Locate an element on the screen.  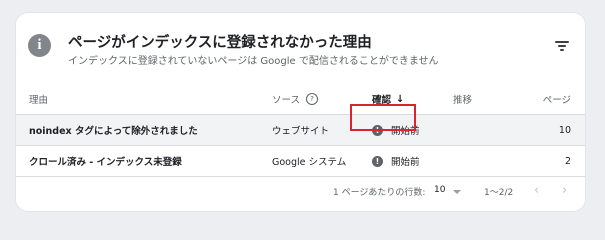
highlight-box is located at coordinates (383, 117).